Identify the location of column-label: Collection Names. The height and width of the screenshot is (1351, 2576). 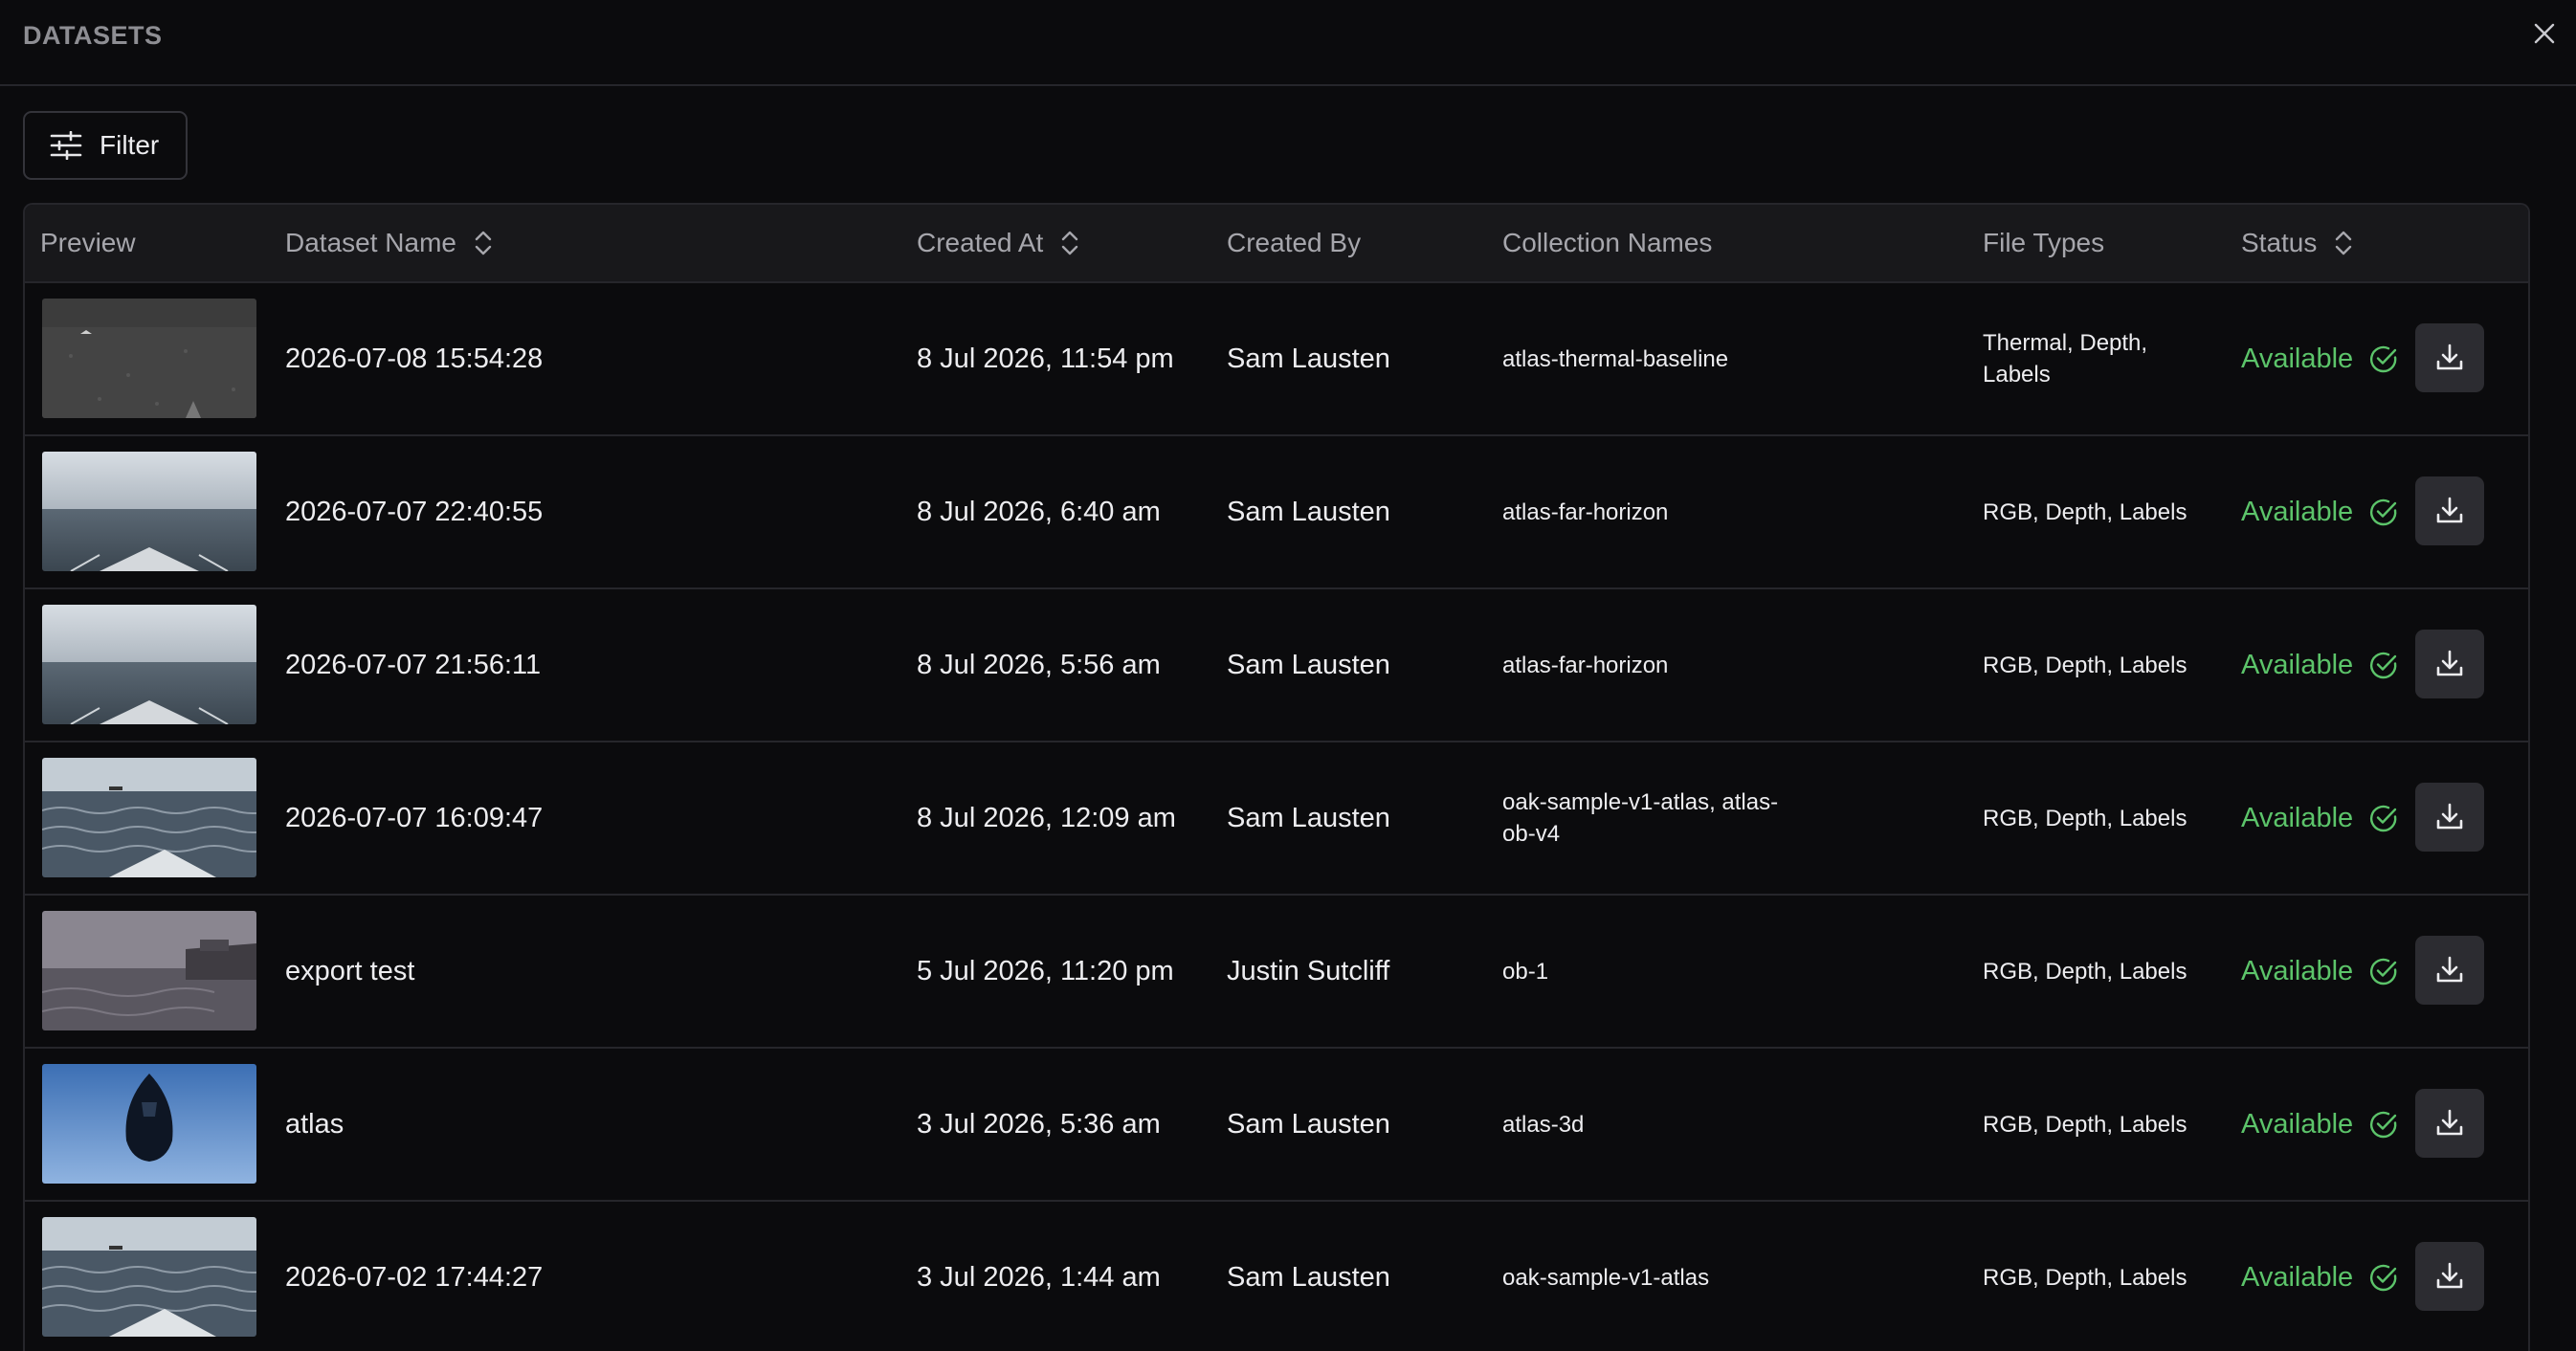
(1607, 242).